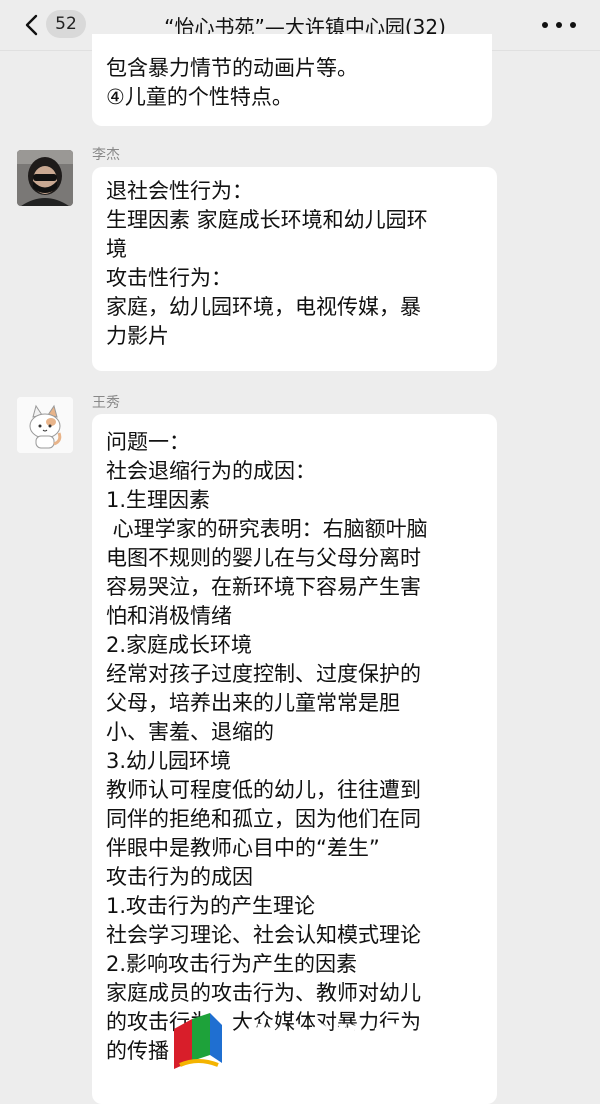  I want to click on message-line: 1.攻击行为的产生理论, so click(211, 906).